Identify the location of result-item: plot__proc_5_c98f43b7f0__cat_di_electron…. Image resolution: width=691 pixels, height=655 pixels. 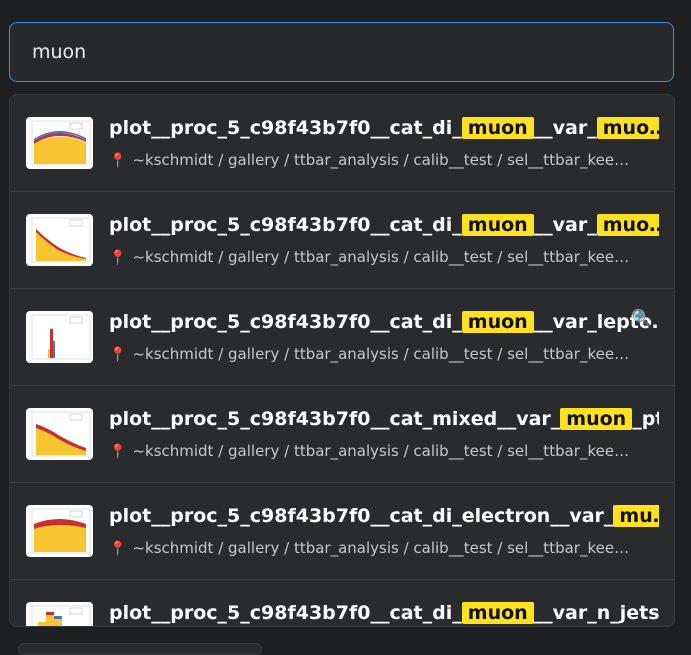
(342, 531).